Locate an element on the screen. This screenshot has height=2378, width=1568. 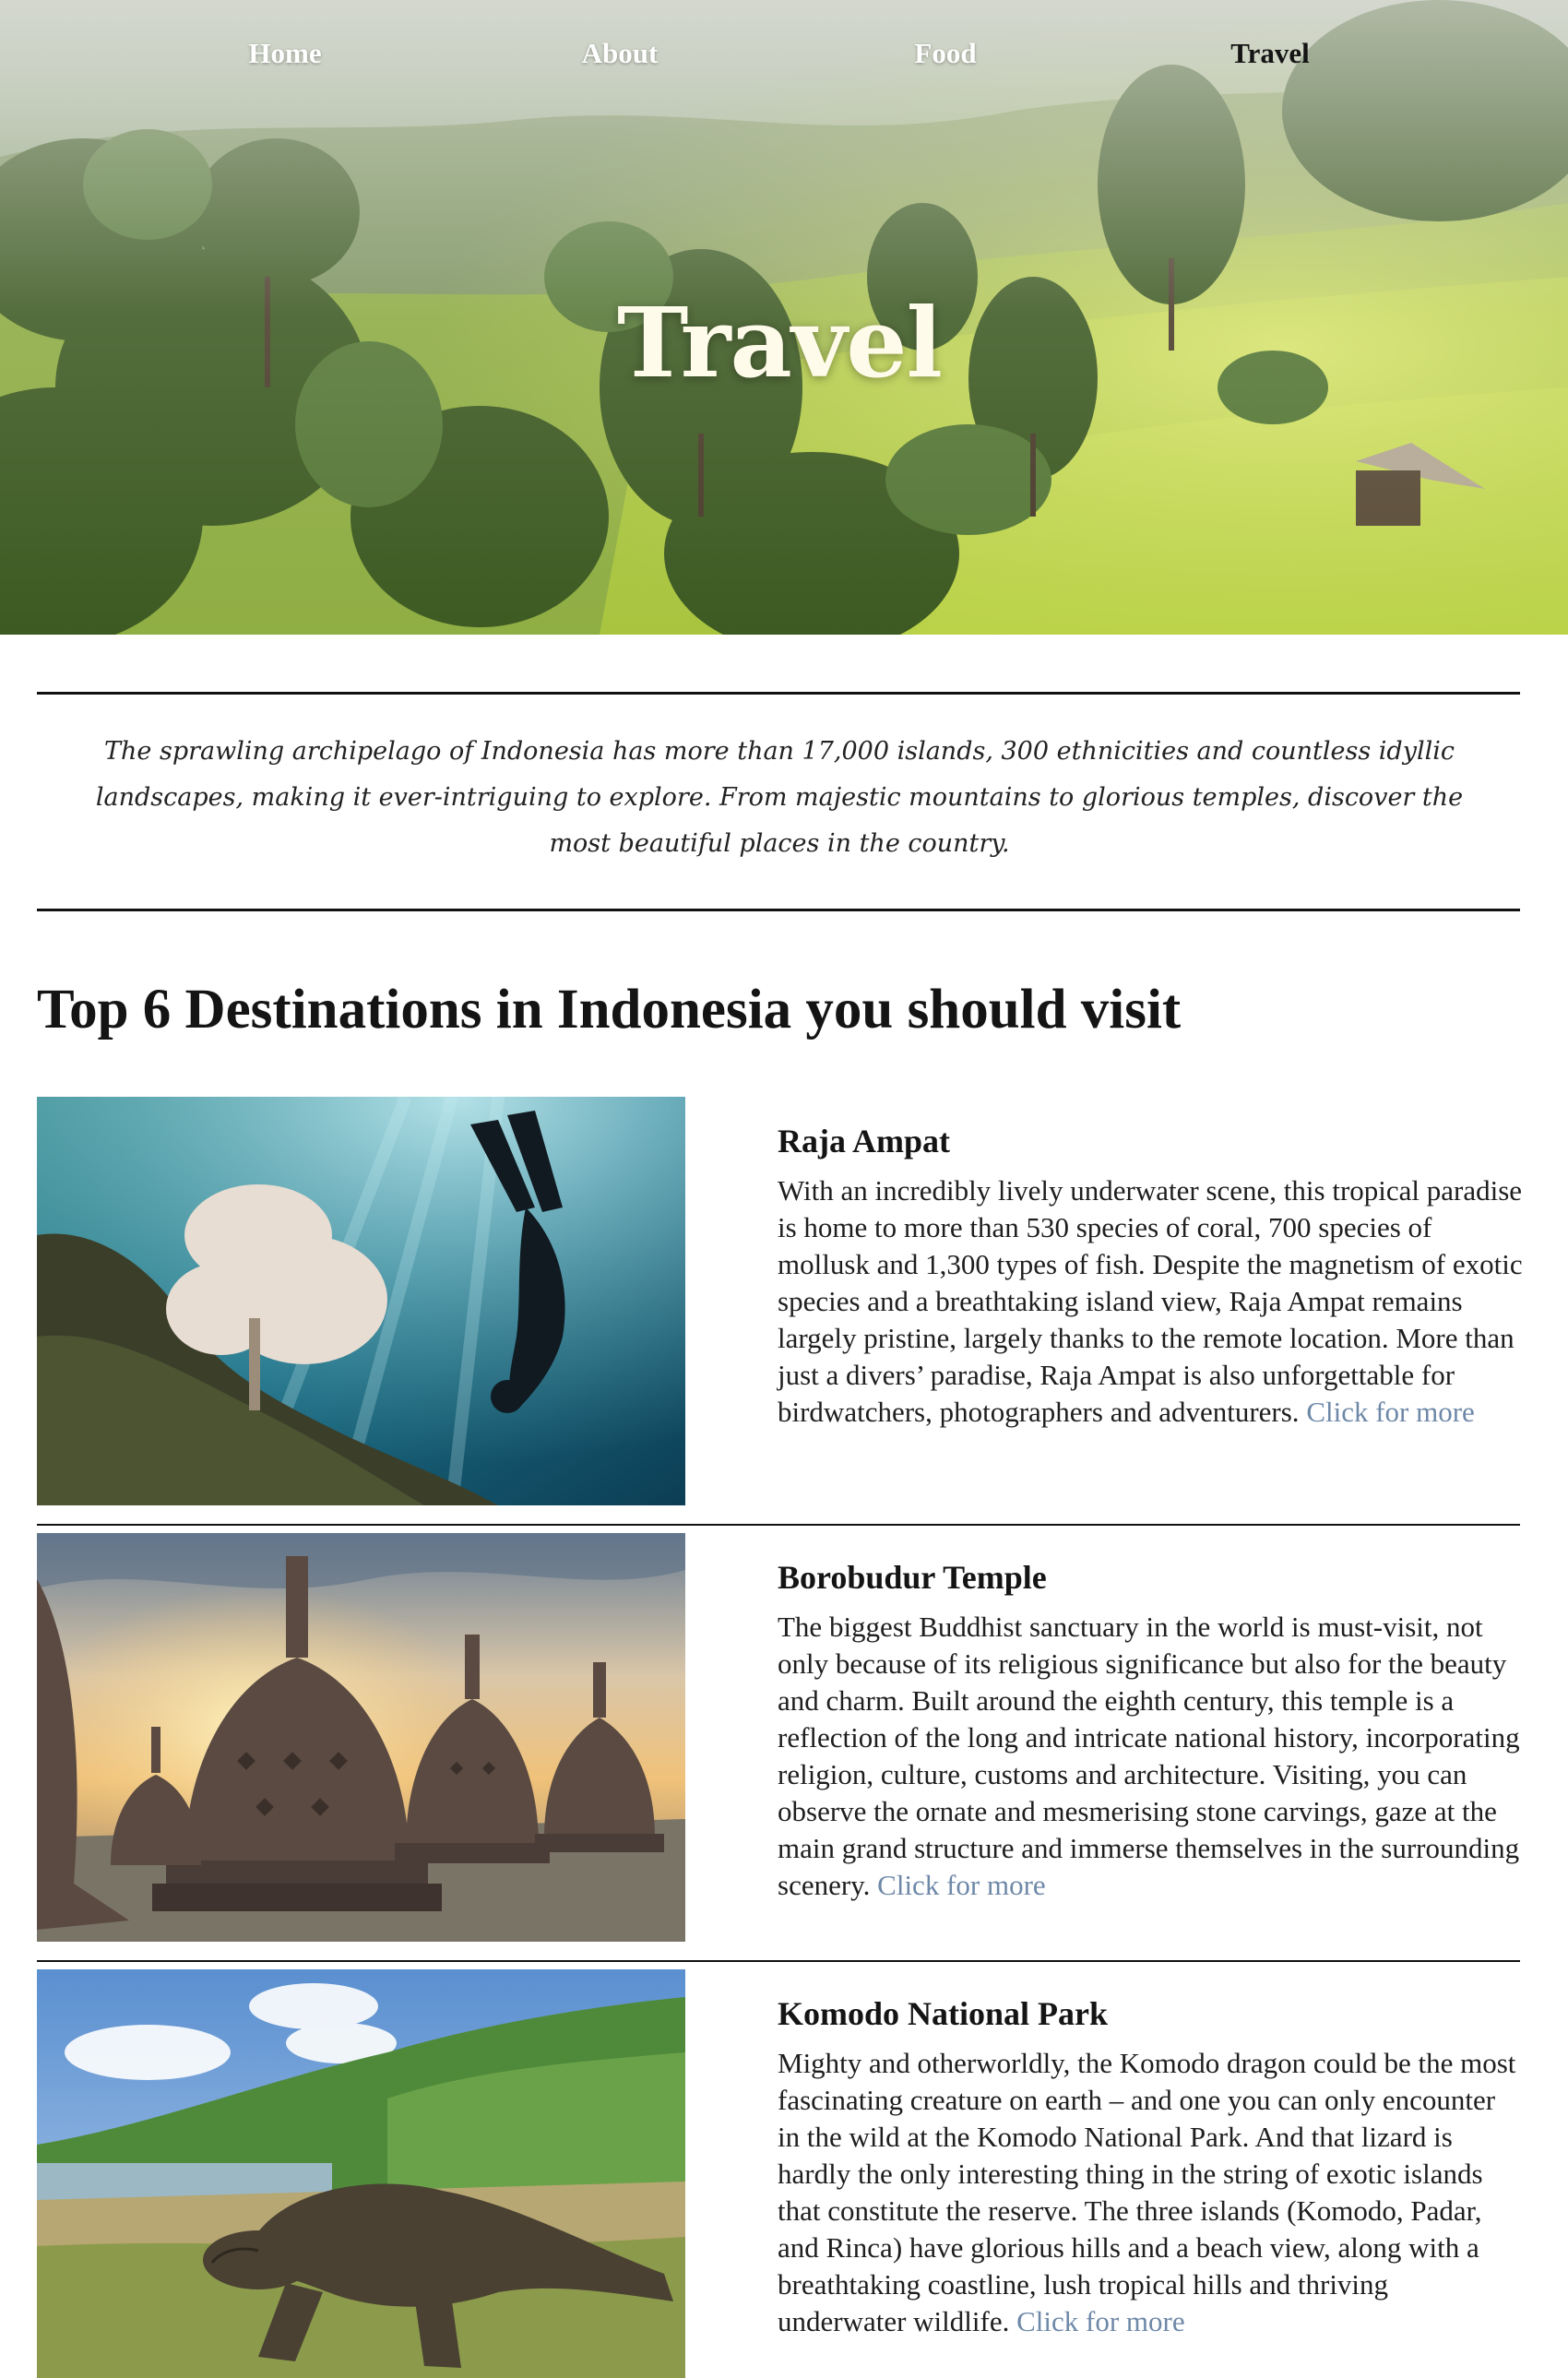
nav-link-travel: Travel is located at coordinates (1270, 54).